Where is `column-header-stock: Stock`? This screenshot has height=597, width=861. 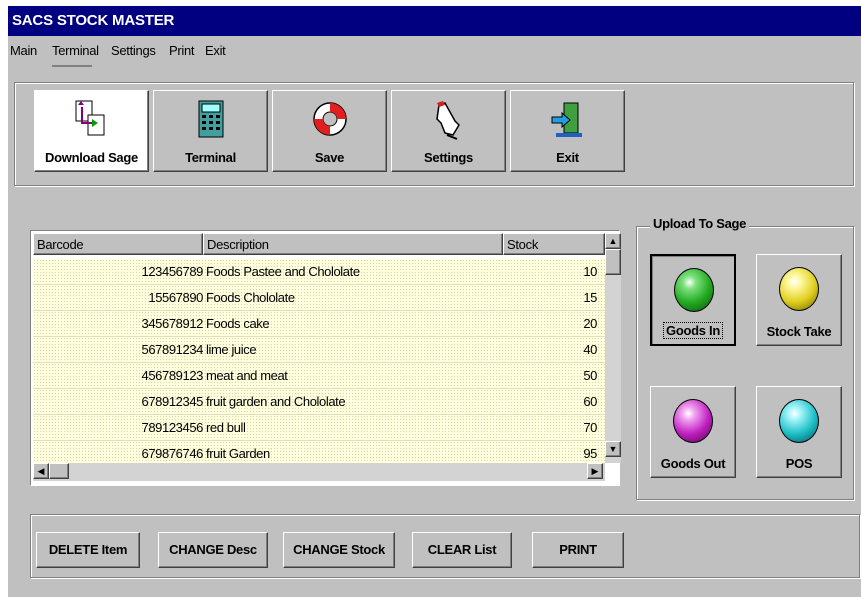 column-header-stock: Stock is located at coordinates (554, 244).